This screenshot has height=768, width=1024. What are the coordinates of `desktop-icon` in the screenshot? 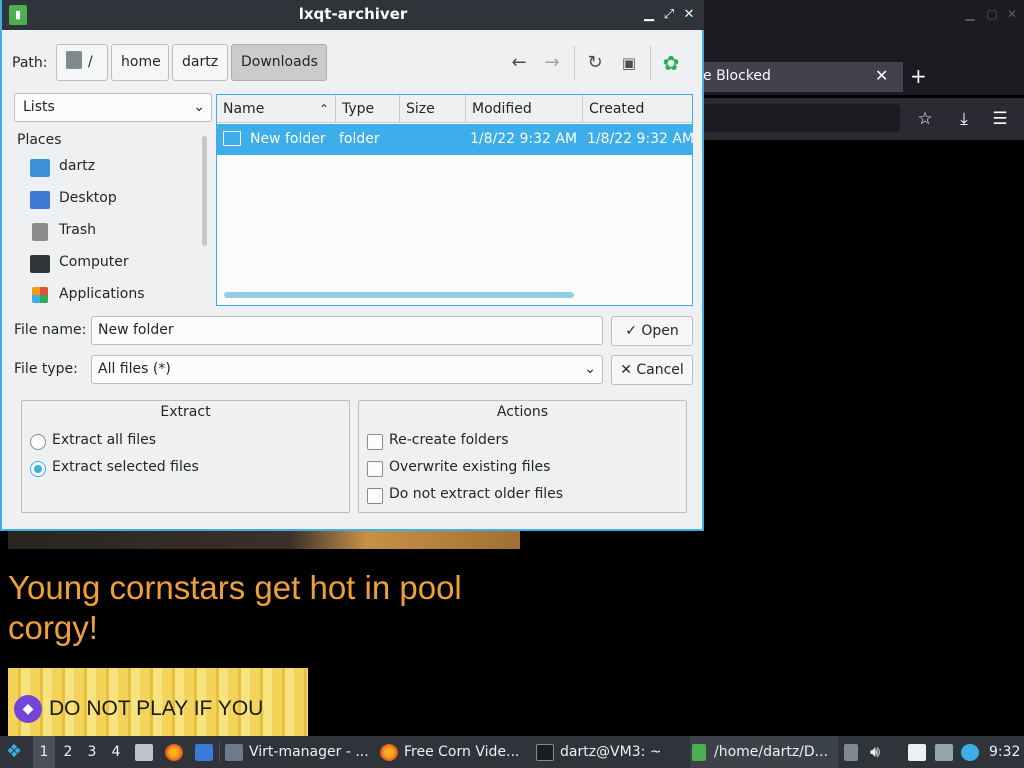 It's located at (40, 200).